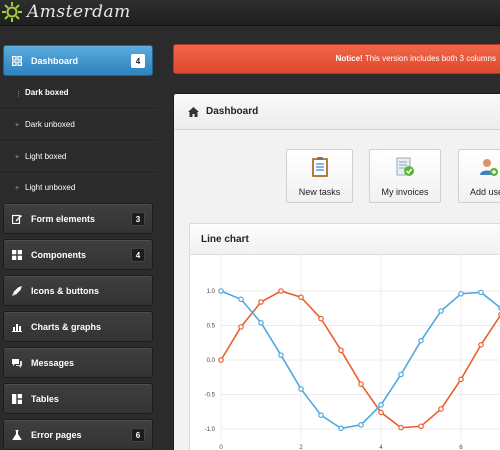 The image size is (500, 450). I want to click on y-tick-label: -1.0, so click(210, 430).